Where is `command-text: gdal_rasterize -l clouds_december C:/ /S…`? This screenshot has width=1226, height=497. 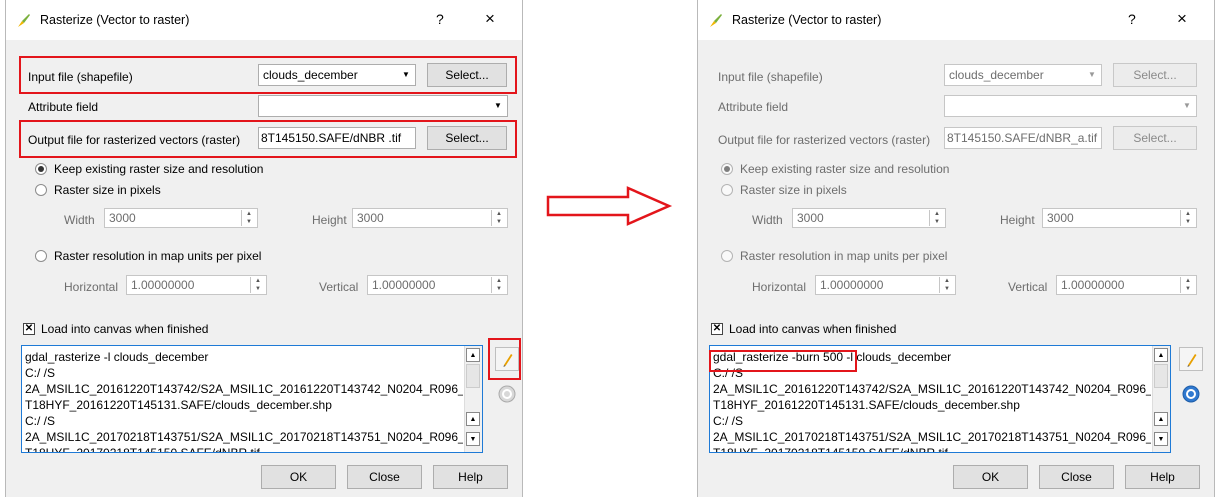
command-text: gdal_rasterize -l clouds_december C:/ /S… is located at coordinates (244, 401).